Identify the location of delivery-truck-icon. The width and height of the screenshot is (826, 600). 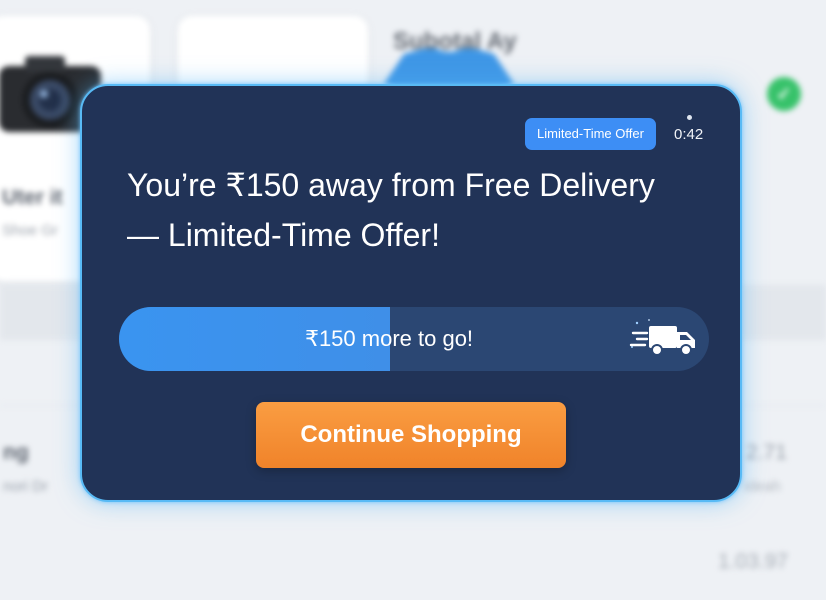
(662, 337).